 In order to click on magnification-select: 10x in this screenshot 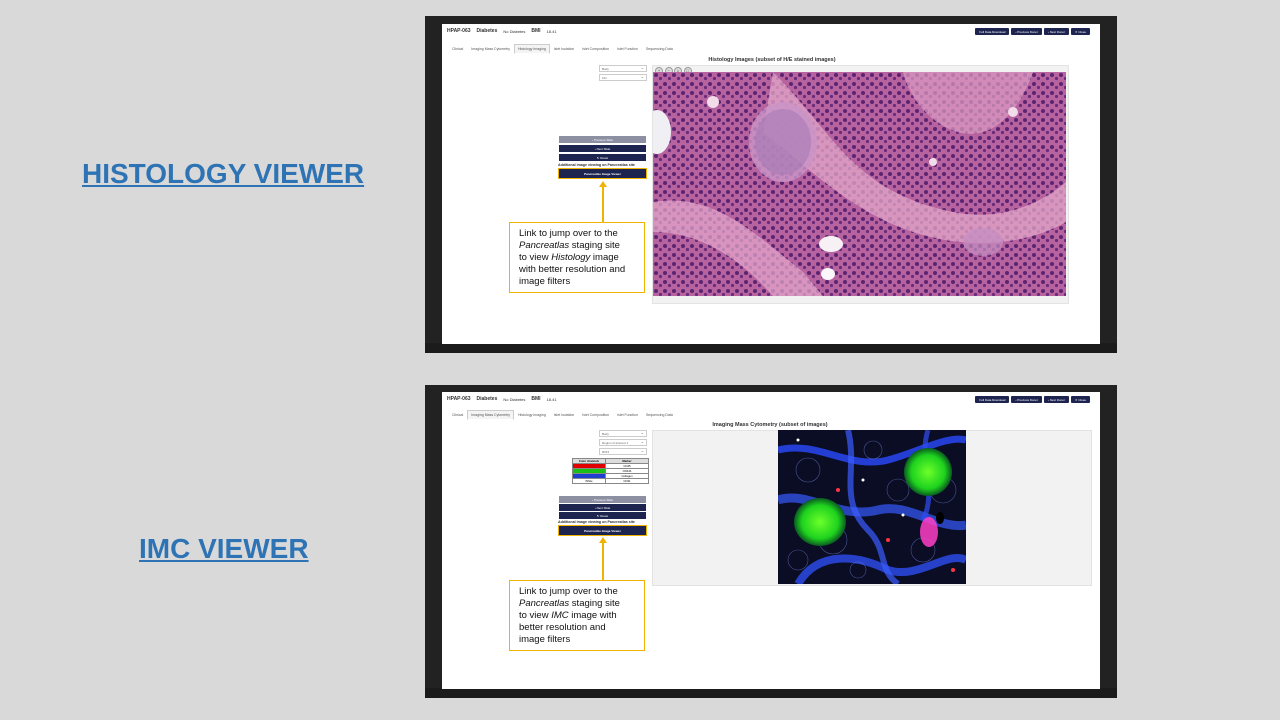, I will do `click(623, 77)`.